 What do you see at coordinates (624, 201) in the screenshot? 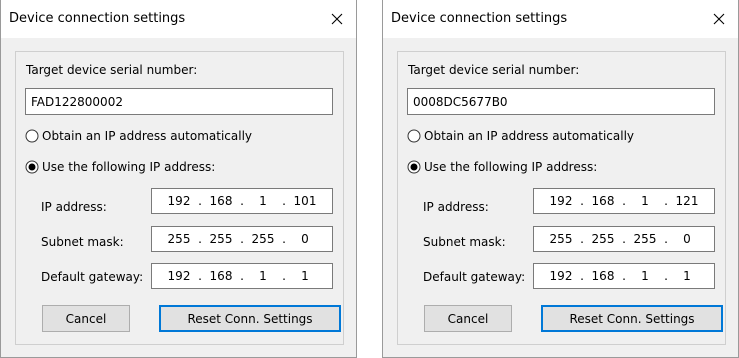
I see `ip-address-input: 192. 168. 1. 121` at bounding box center [624, 201].